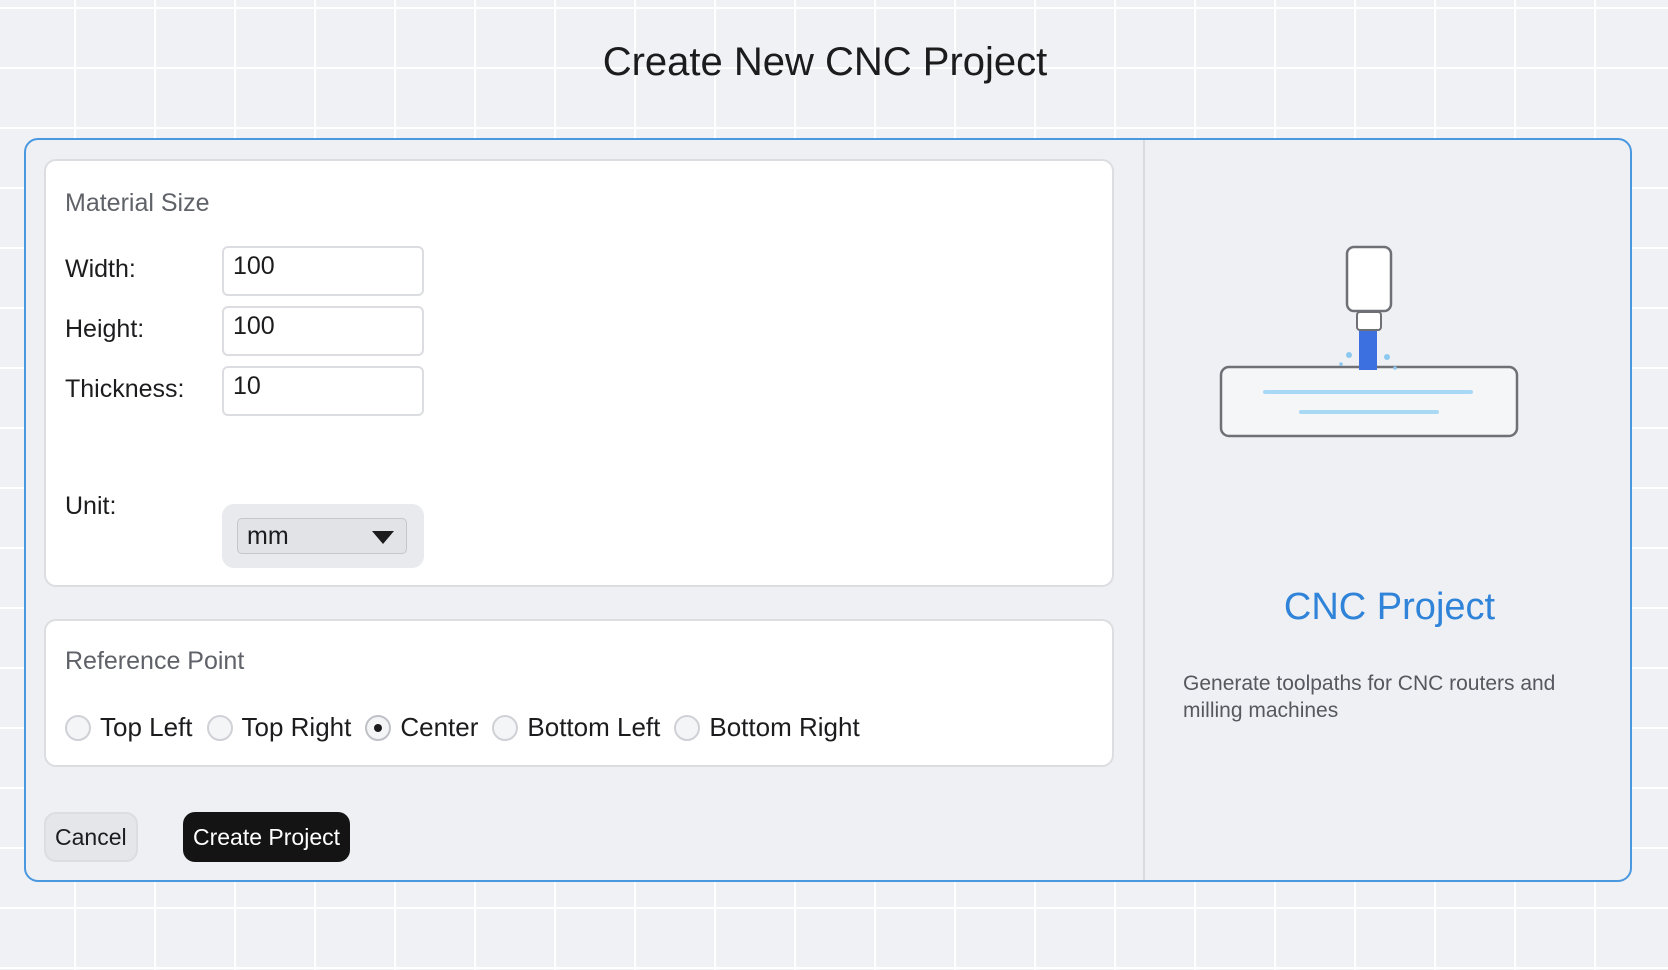  Describe the element at coordinates (1144, 510) in the screenshot. I see `panel-divider` at that location.